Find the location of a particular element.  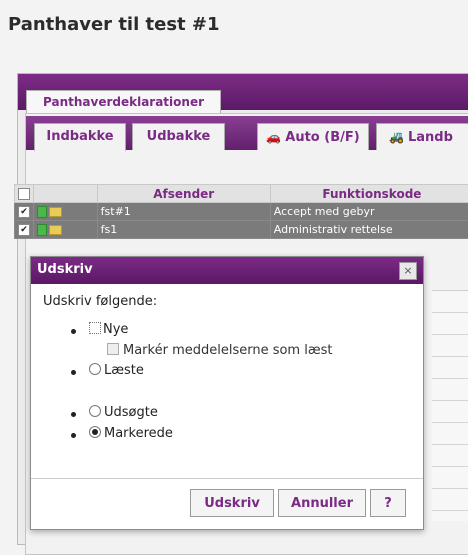

icons-header is located at coordinates (66, 194).